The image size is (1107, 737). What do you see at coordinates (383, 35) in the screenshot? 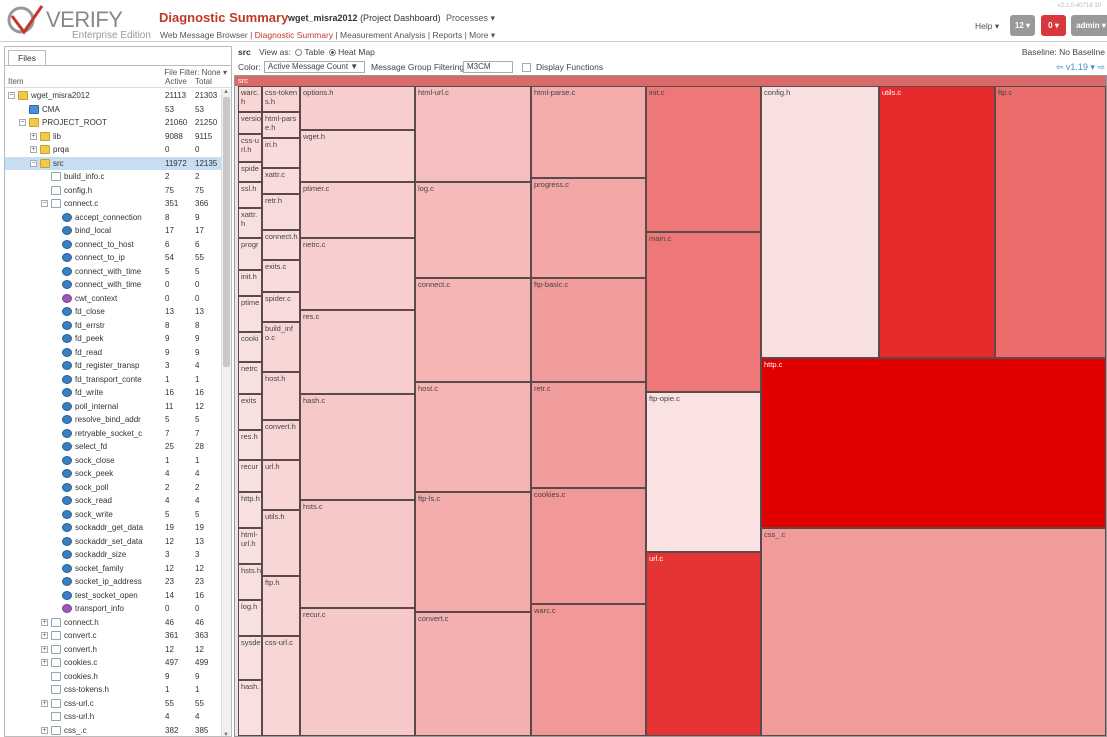
I see `nav-measurement-analysis: Measurement Analysis` at bounding box center [383, 35].